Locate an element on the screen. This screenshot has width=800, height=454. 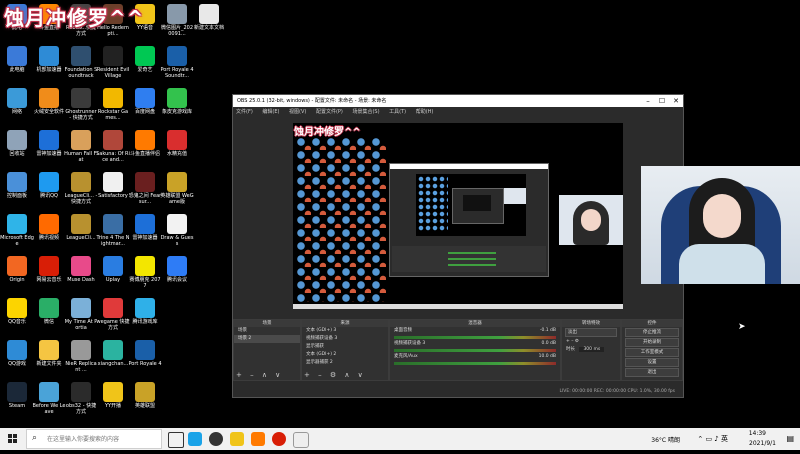
desktop-icon: YY开播 is located at coordinates (113, 395).